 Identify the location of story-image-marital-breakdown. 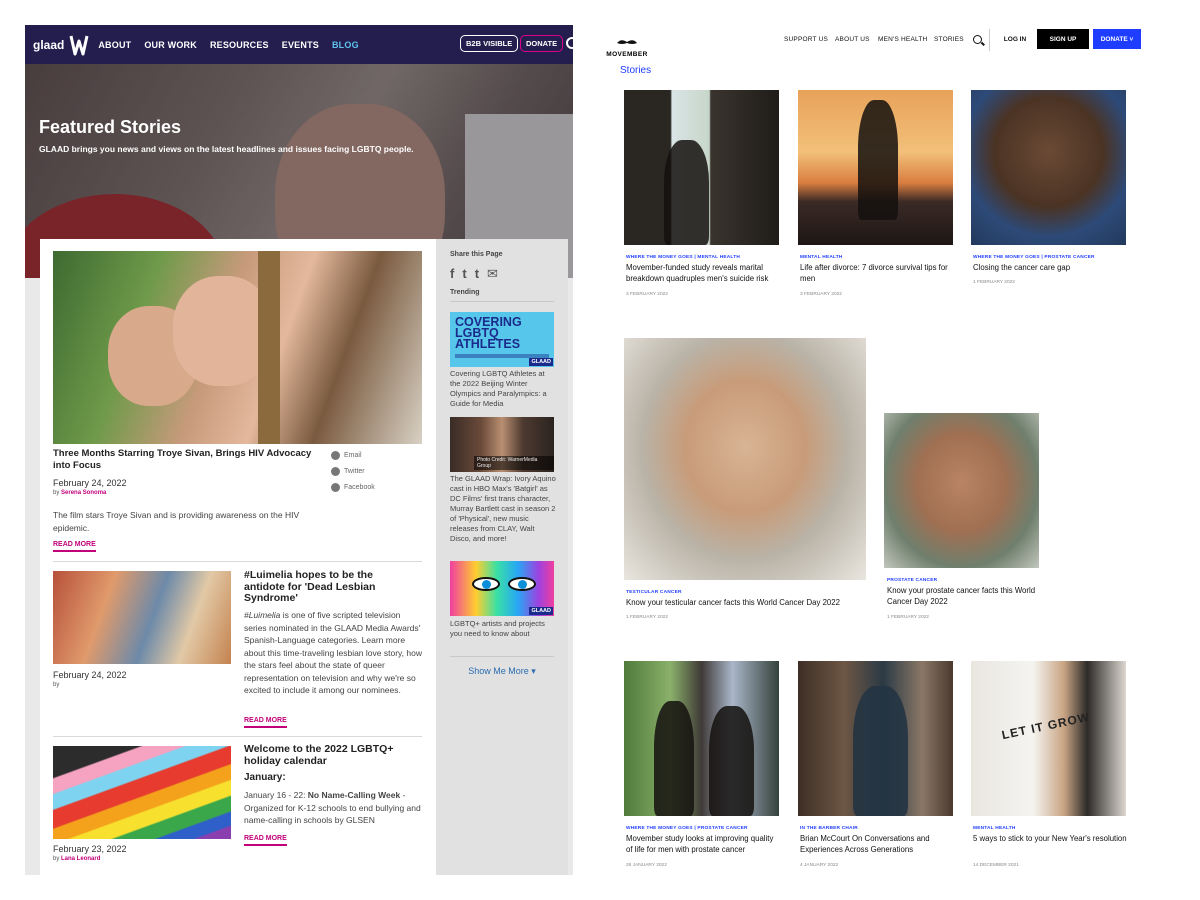
(701, 167).